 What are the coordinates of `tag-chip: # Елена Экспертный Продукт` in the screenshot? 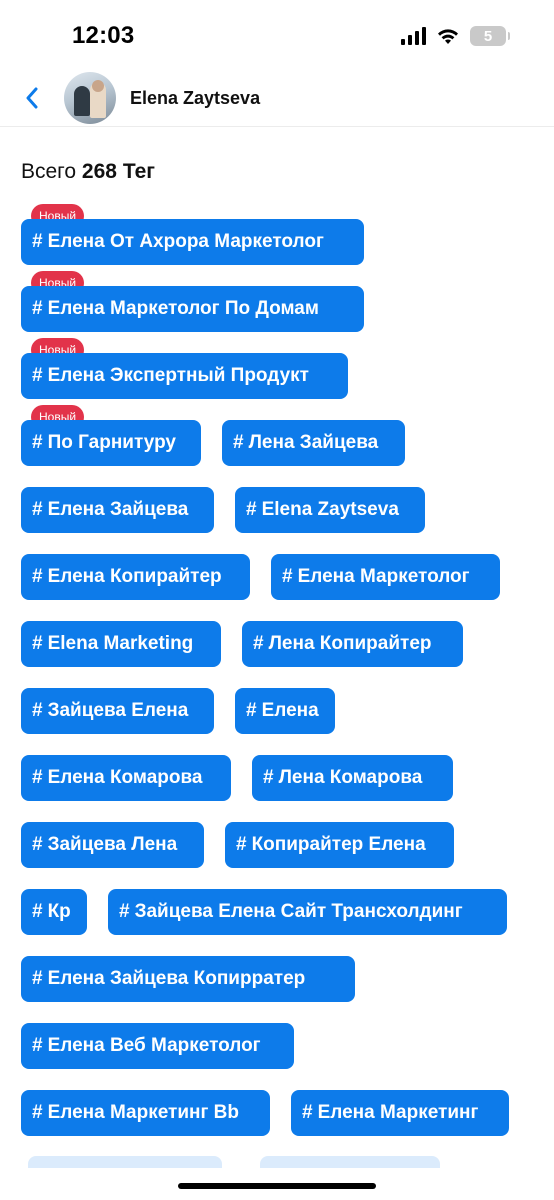 It's located at (184, 376).